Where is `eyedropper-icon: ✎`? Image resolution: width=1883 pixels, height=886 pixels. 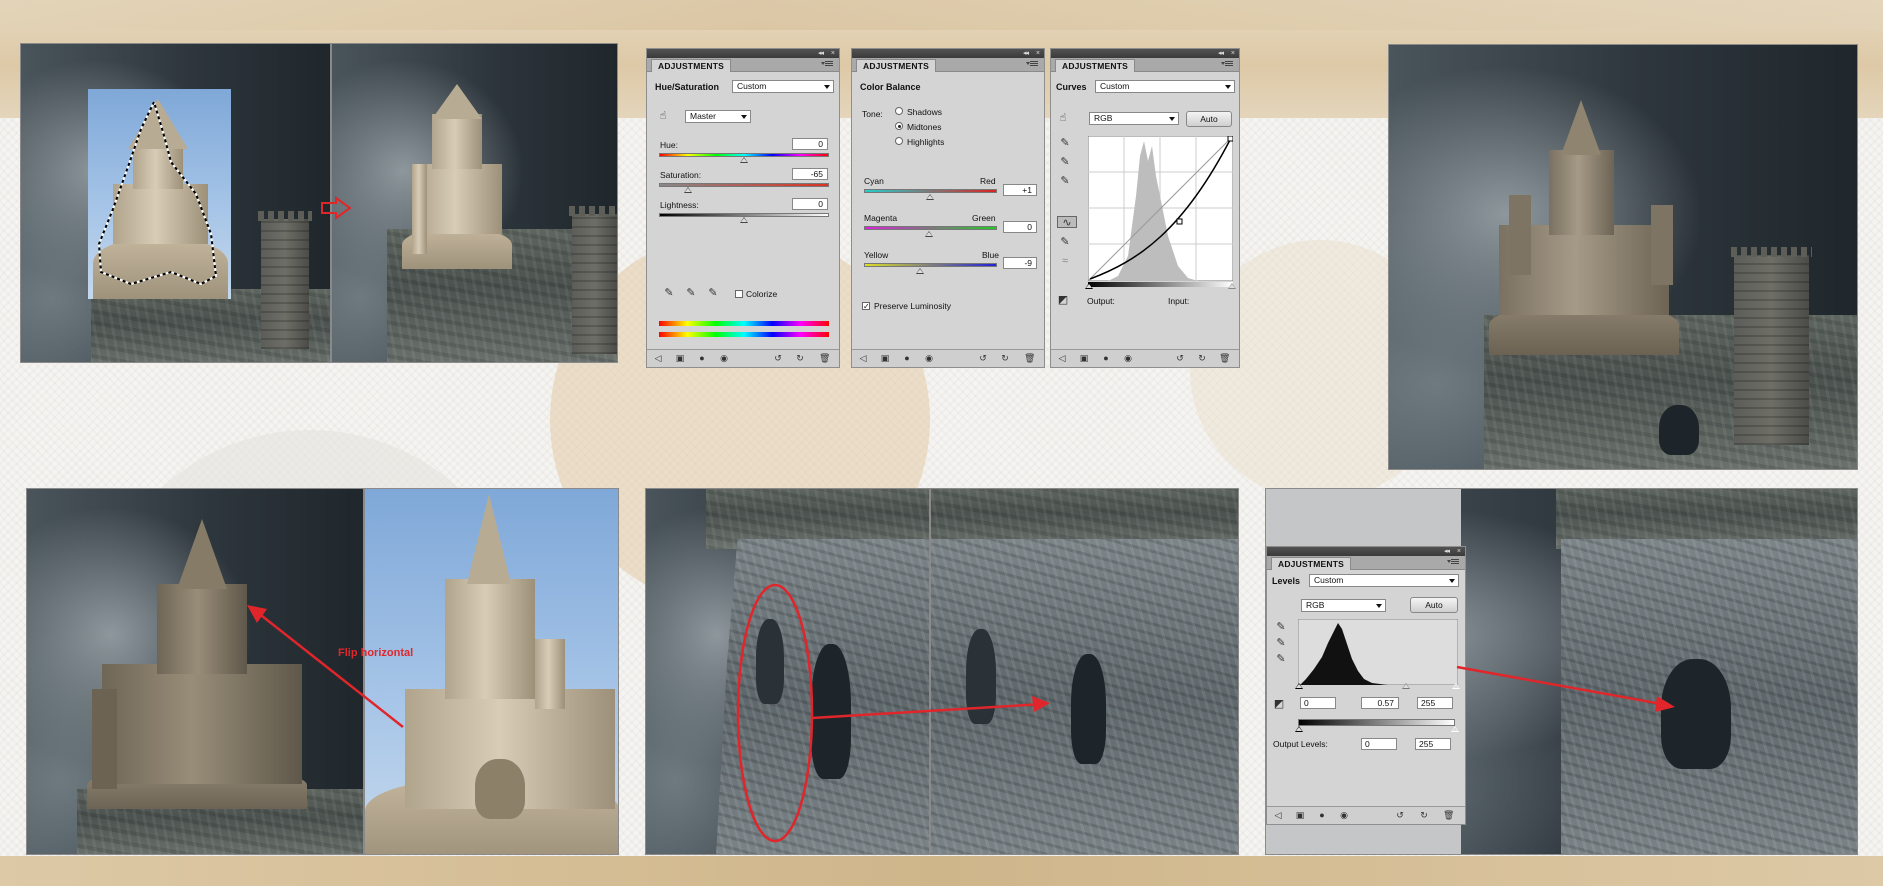
eyedropper-icon: ✎ is located at coordinates (669, 293).